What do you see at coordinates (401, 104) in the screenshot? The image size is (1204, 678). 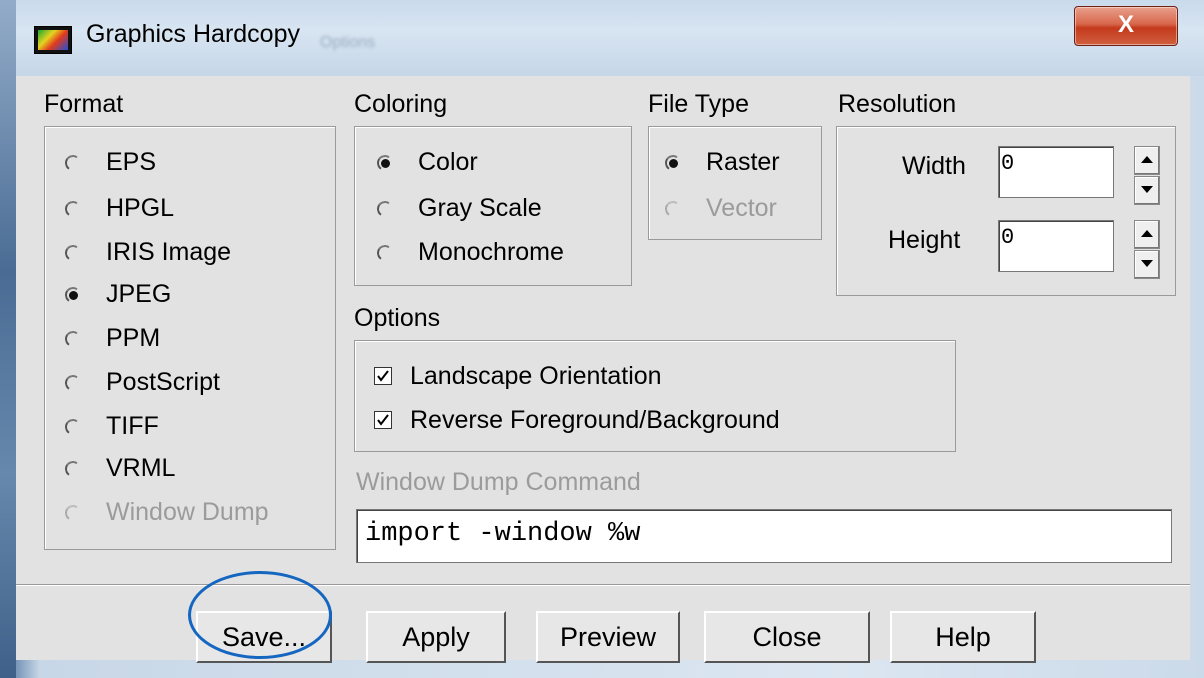 I see `coloring-label: Coloring` at bounding box center [401, 104].